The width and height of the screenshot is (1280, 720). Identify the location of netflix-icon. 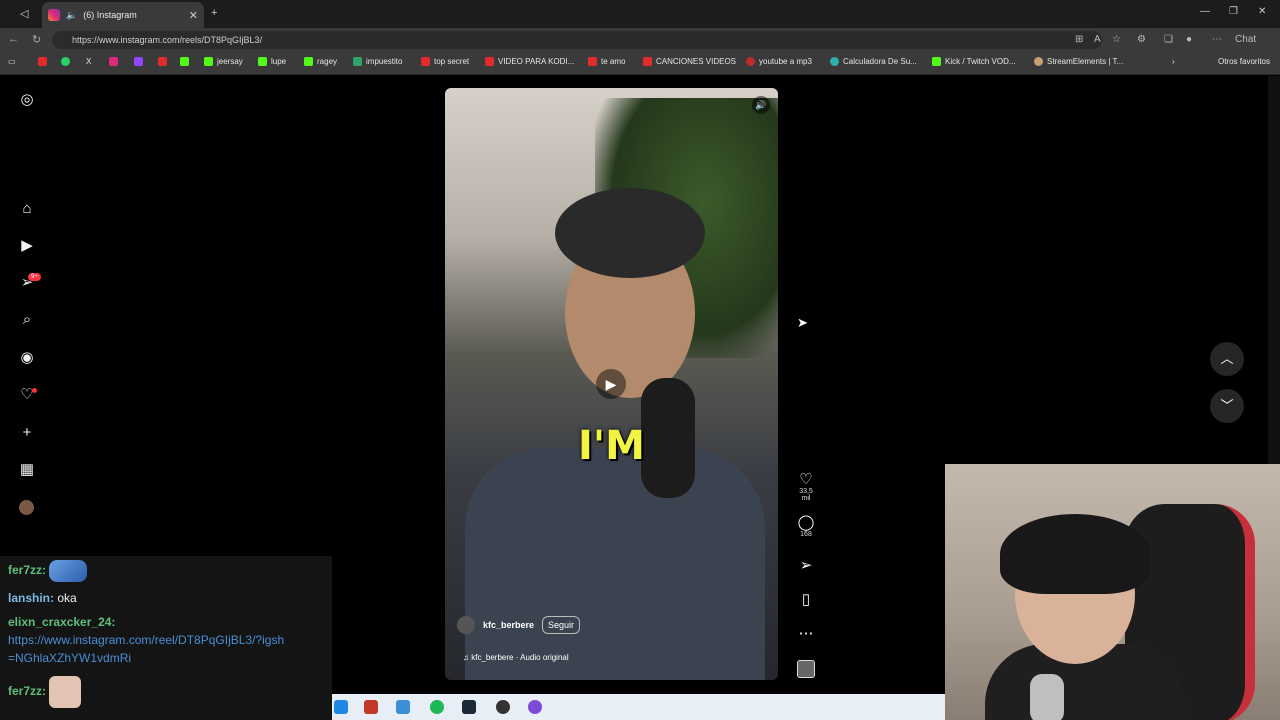
(162, 61).